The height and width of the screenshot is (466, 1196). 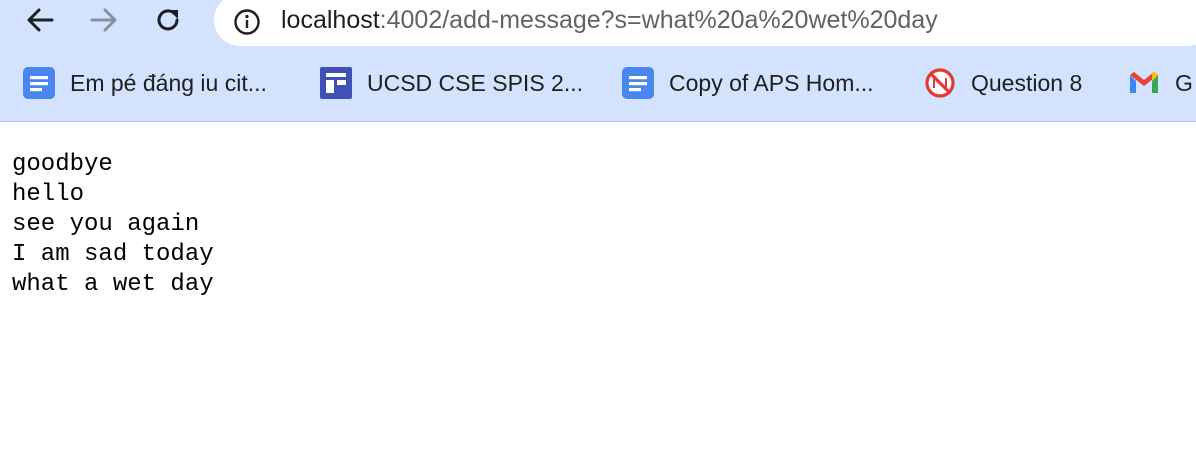 I want to click on gmail-icon, so click(x=1144, y=83).